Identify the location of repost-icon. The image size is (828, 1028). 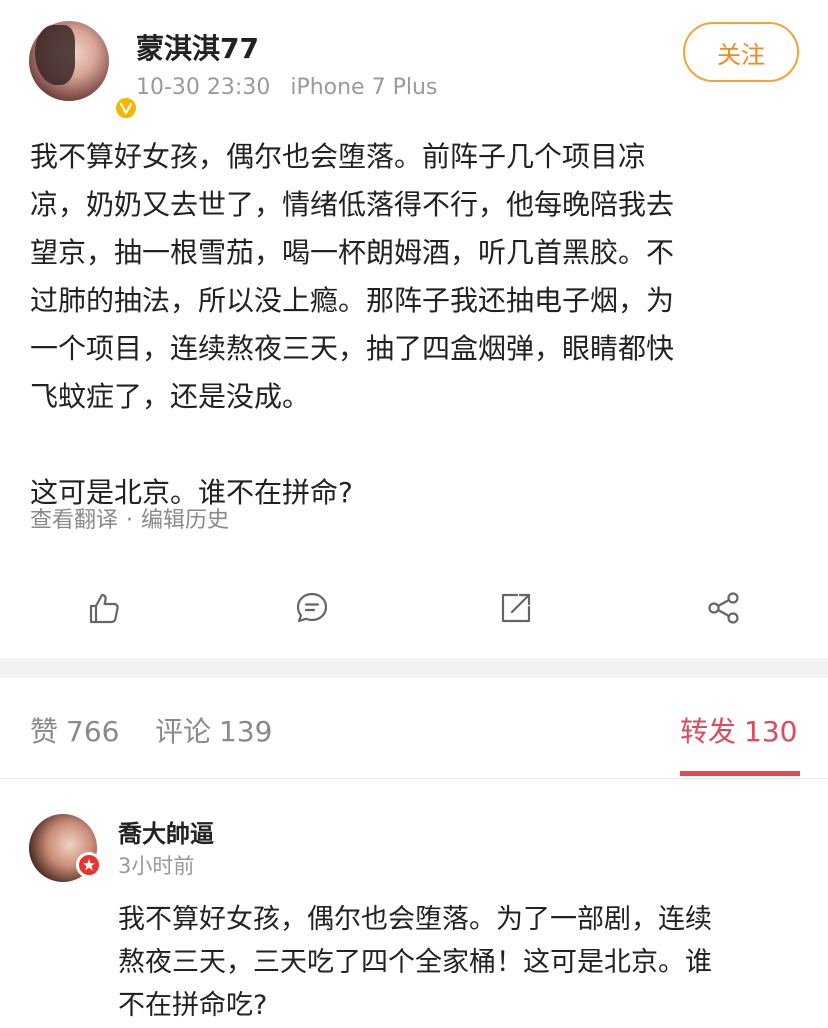
(516, 610).